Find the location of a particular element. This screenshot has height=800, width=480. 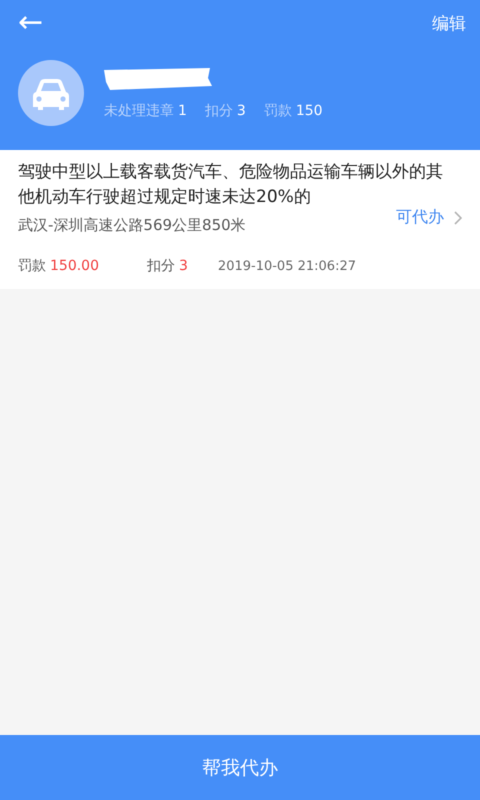

back-button: ← is located at coordinates (31, 23).